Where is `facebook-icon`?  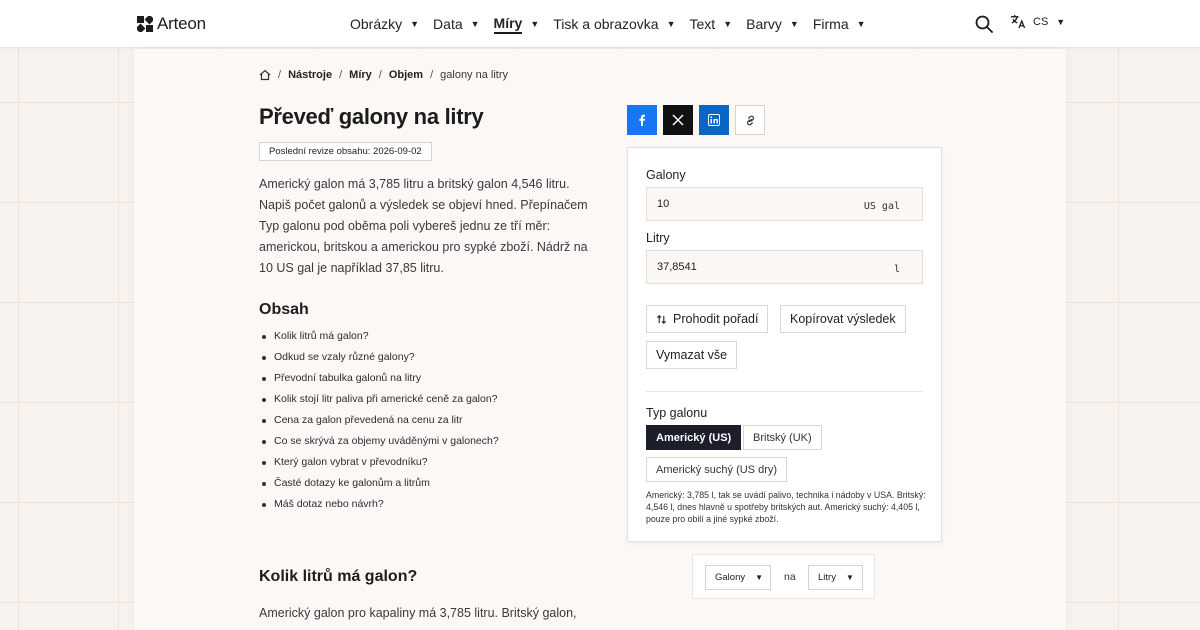
facebook-icon is located at coordinates (642, 120).